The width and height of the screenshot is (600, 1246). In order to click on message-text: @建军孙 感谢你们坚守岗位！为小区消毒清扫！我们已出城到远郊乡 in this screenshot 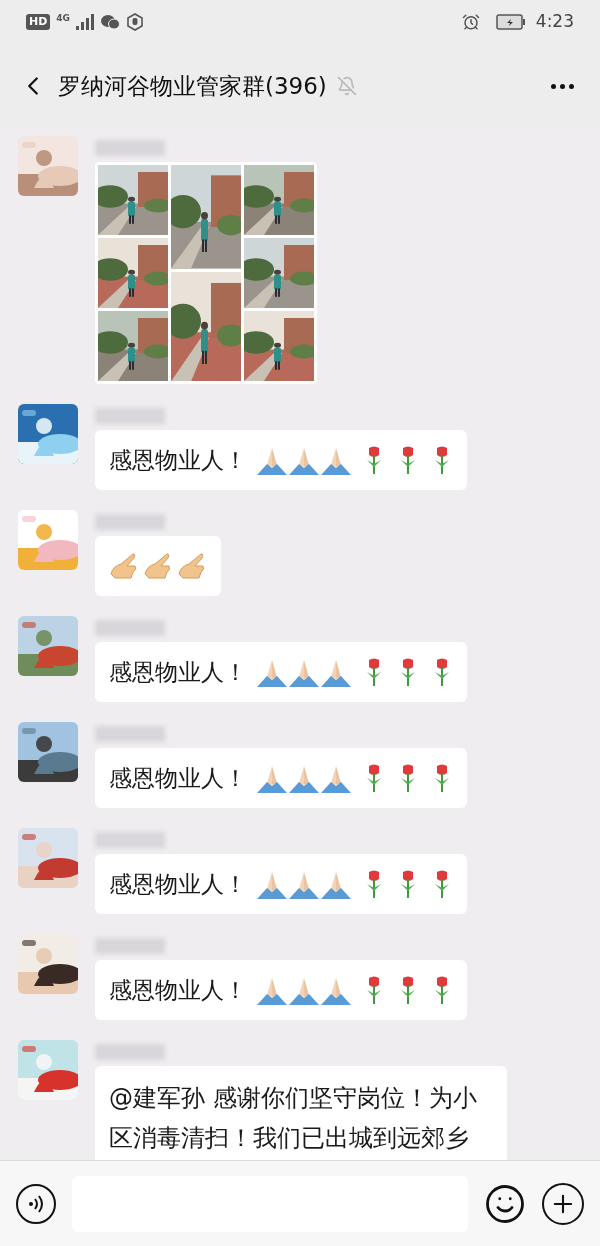, I will do `click(293, 1118)`.